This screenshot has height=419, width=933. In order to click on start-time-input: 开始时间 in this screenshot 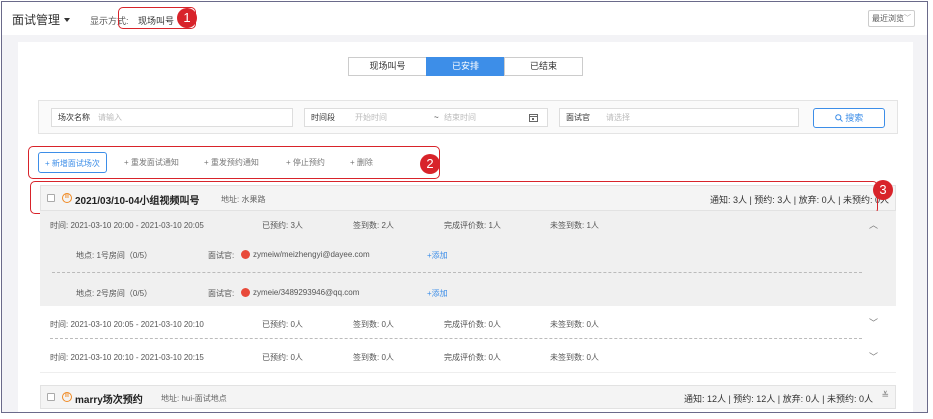, I will do `click(371, 117)`.